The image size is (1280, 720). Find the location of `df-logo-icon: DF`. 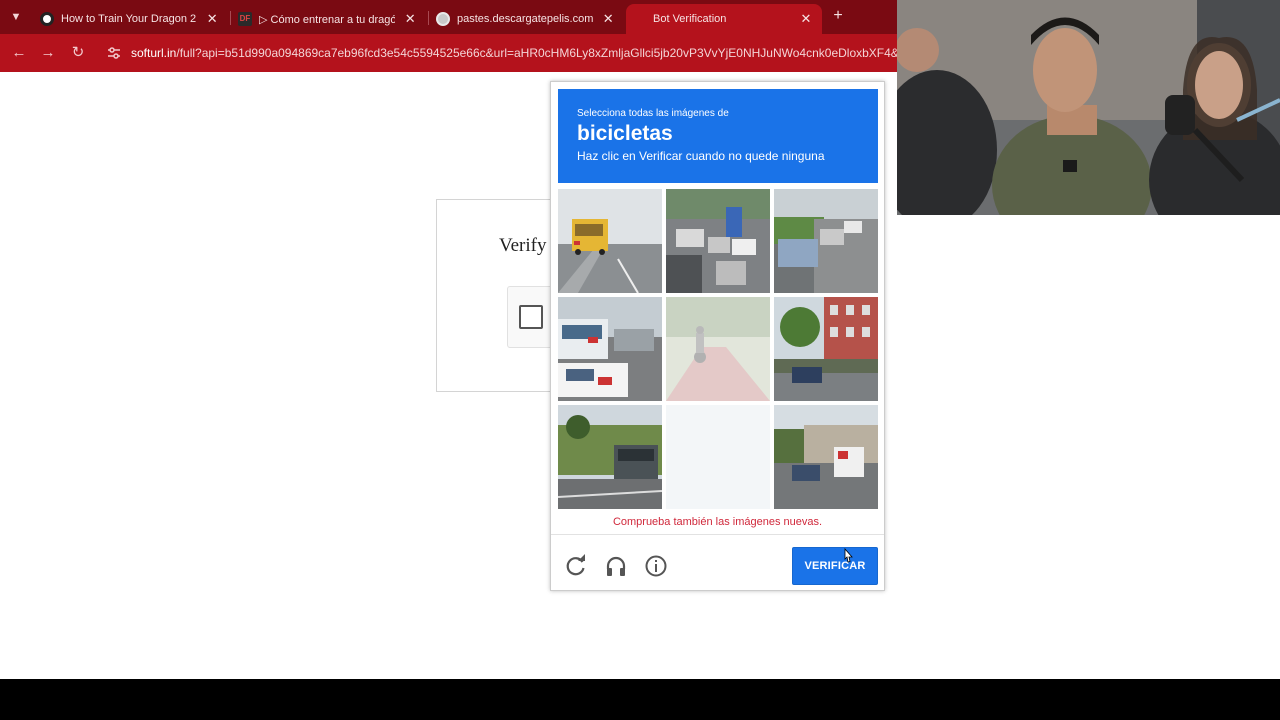

df-logo-icon: DF is located at coordinates (245, 19).